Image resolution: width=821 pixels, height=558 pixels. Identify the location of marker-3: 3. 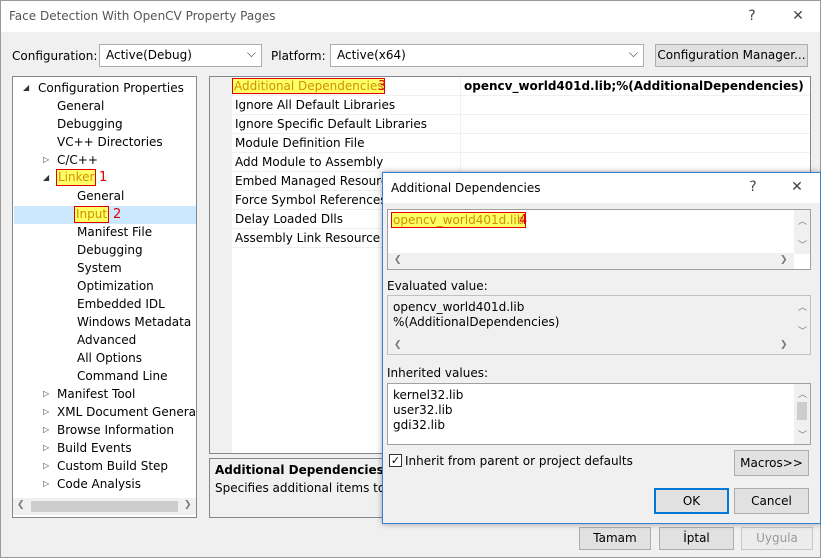
(382, 86).